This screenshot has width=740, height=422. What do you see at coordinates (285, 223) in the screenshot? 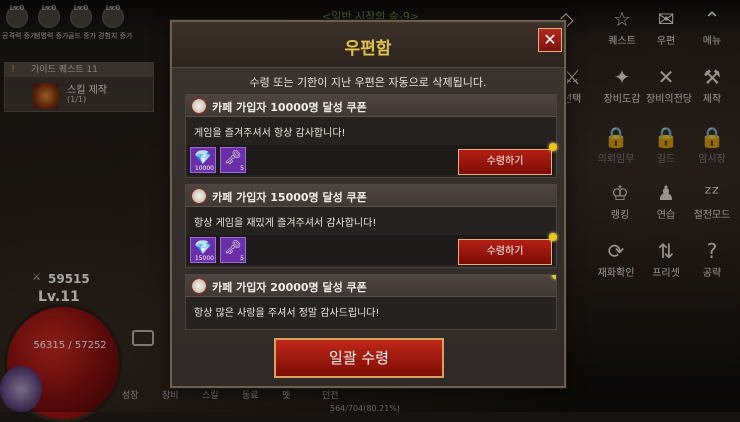
I see `mail-body: 항상 게임을 재밌게 즐겨주셔서 감사합니다!` at bounding box center [285, 223].